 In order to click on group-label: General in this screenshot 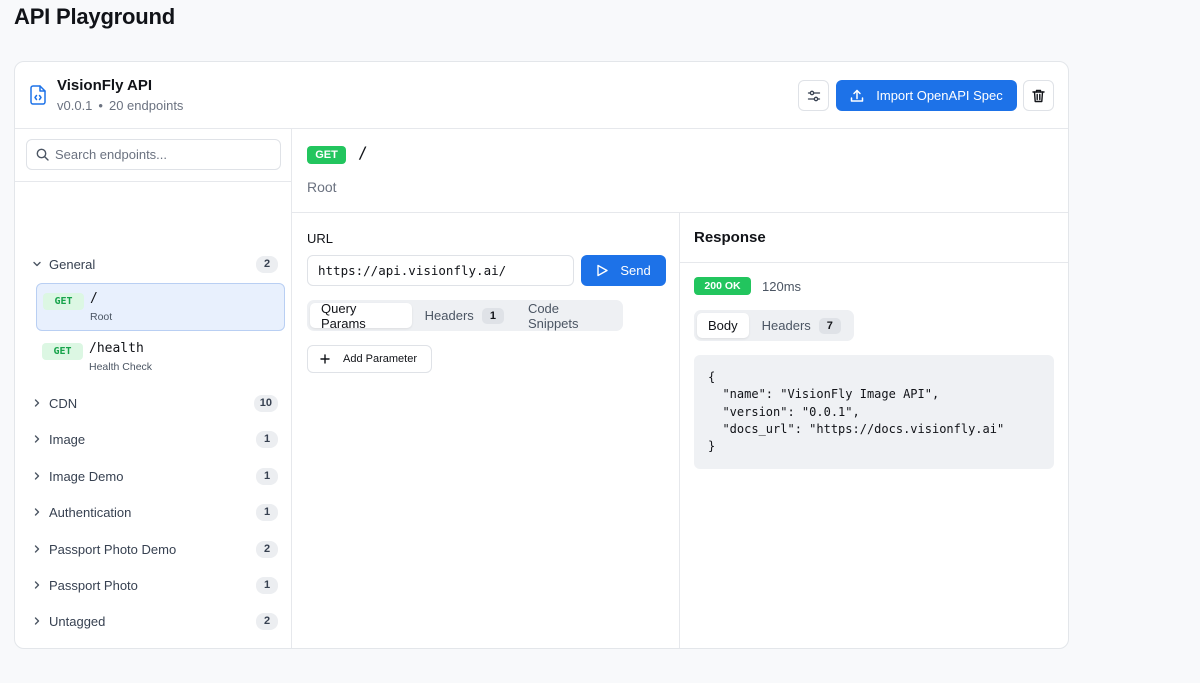, I will do `click(72, 264)`.